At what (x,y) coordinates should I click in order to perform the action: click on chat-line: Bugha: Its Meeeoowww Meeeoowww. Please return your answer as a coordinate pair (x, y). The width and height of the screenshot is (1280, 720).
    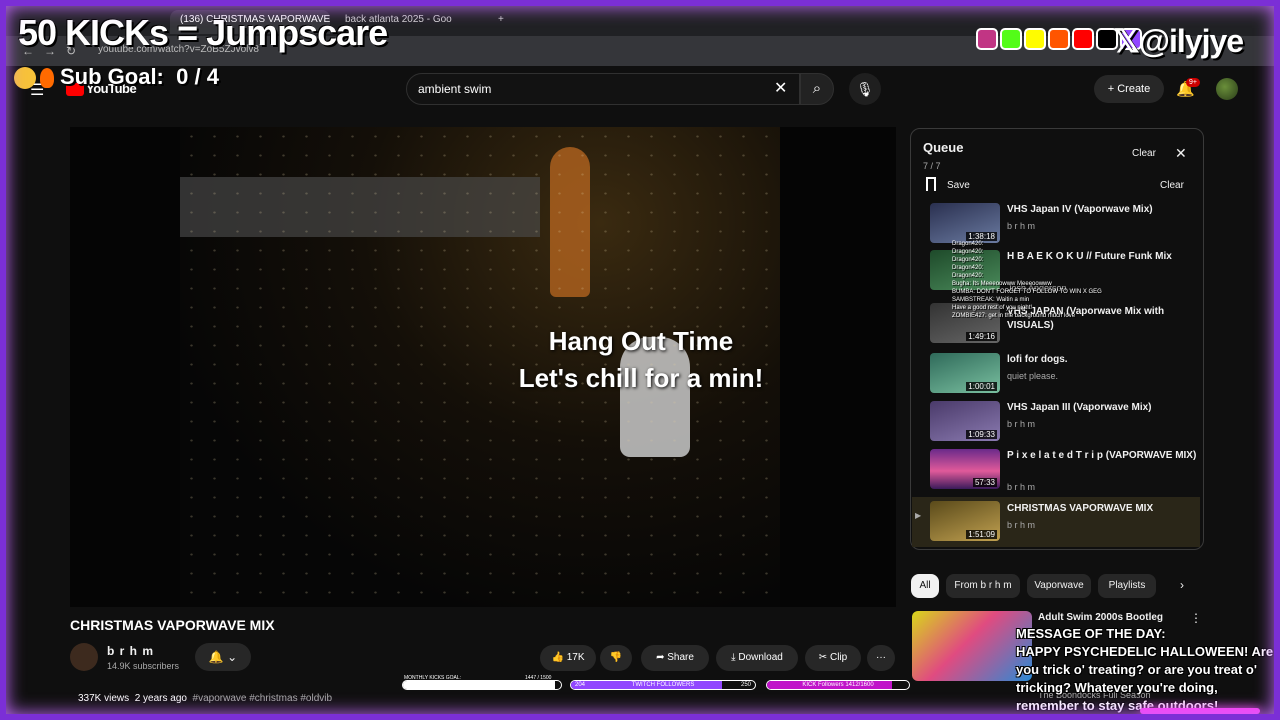
    Looking at the image, I should click on (1002, 284).